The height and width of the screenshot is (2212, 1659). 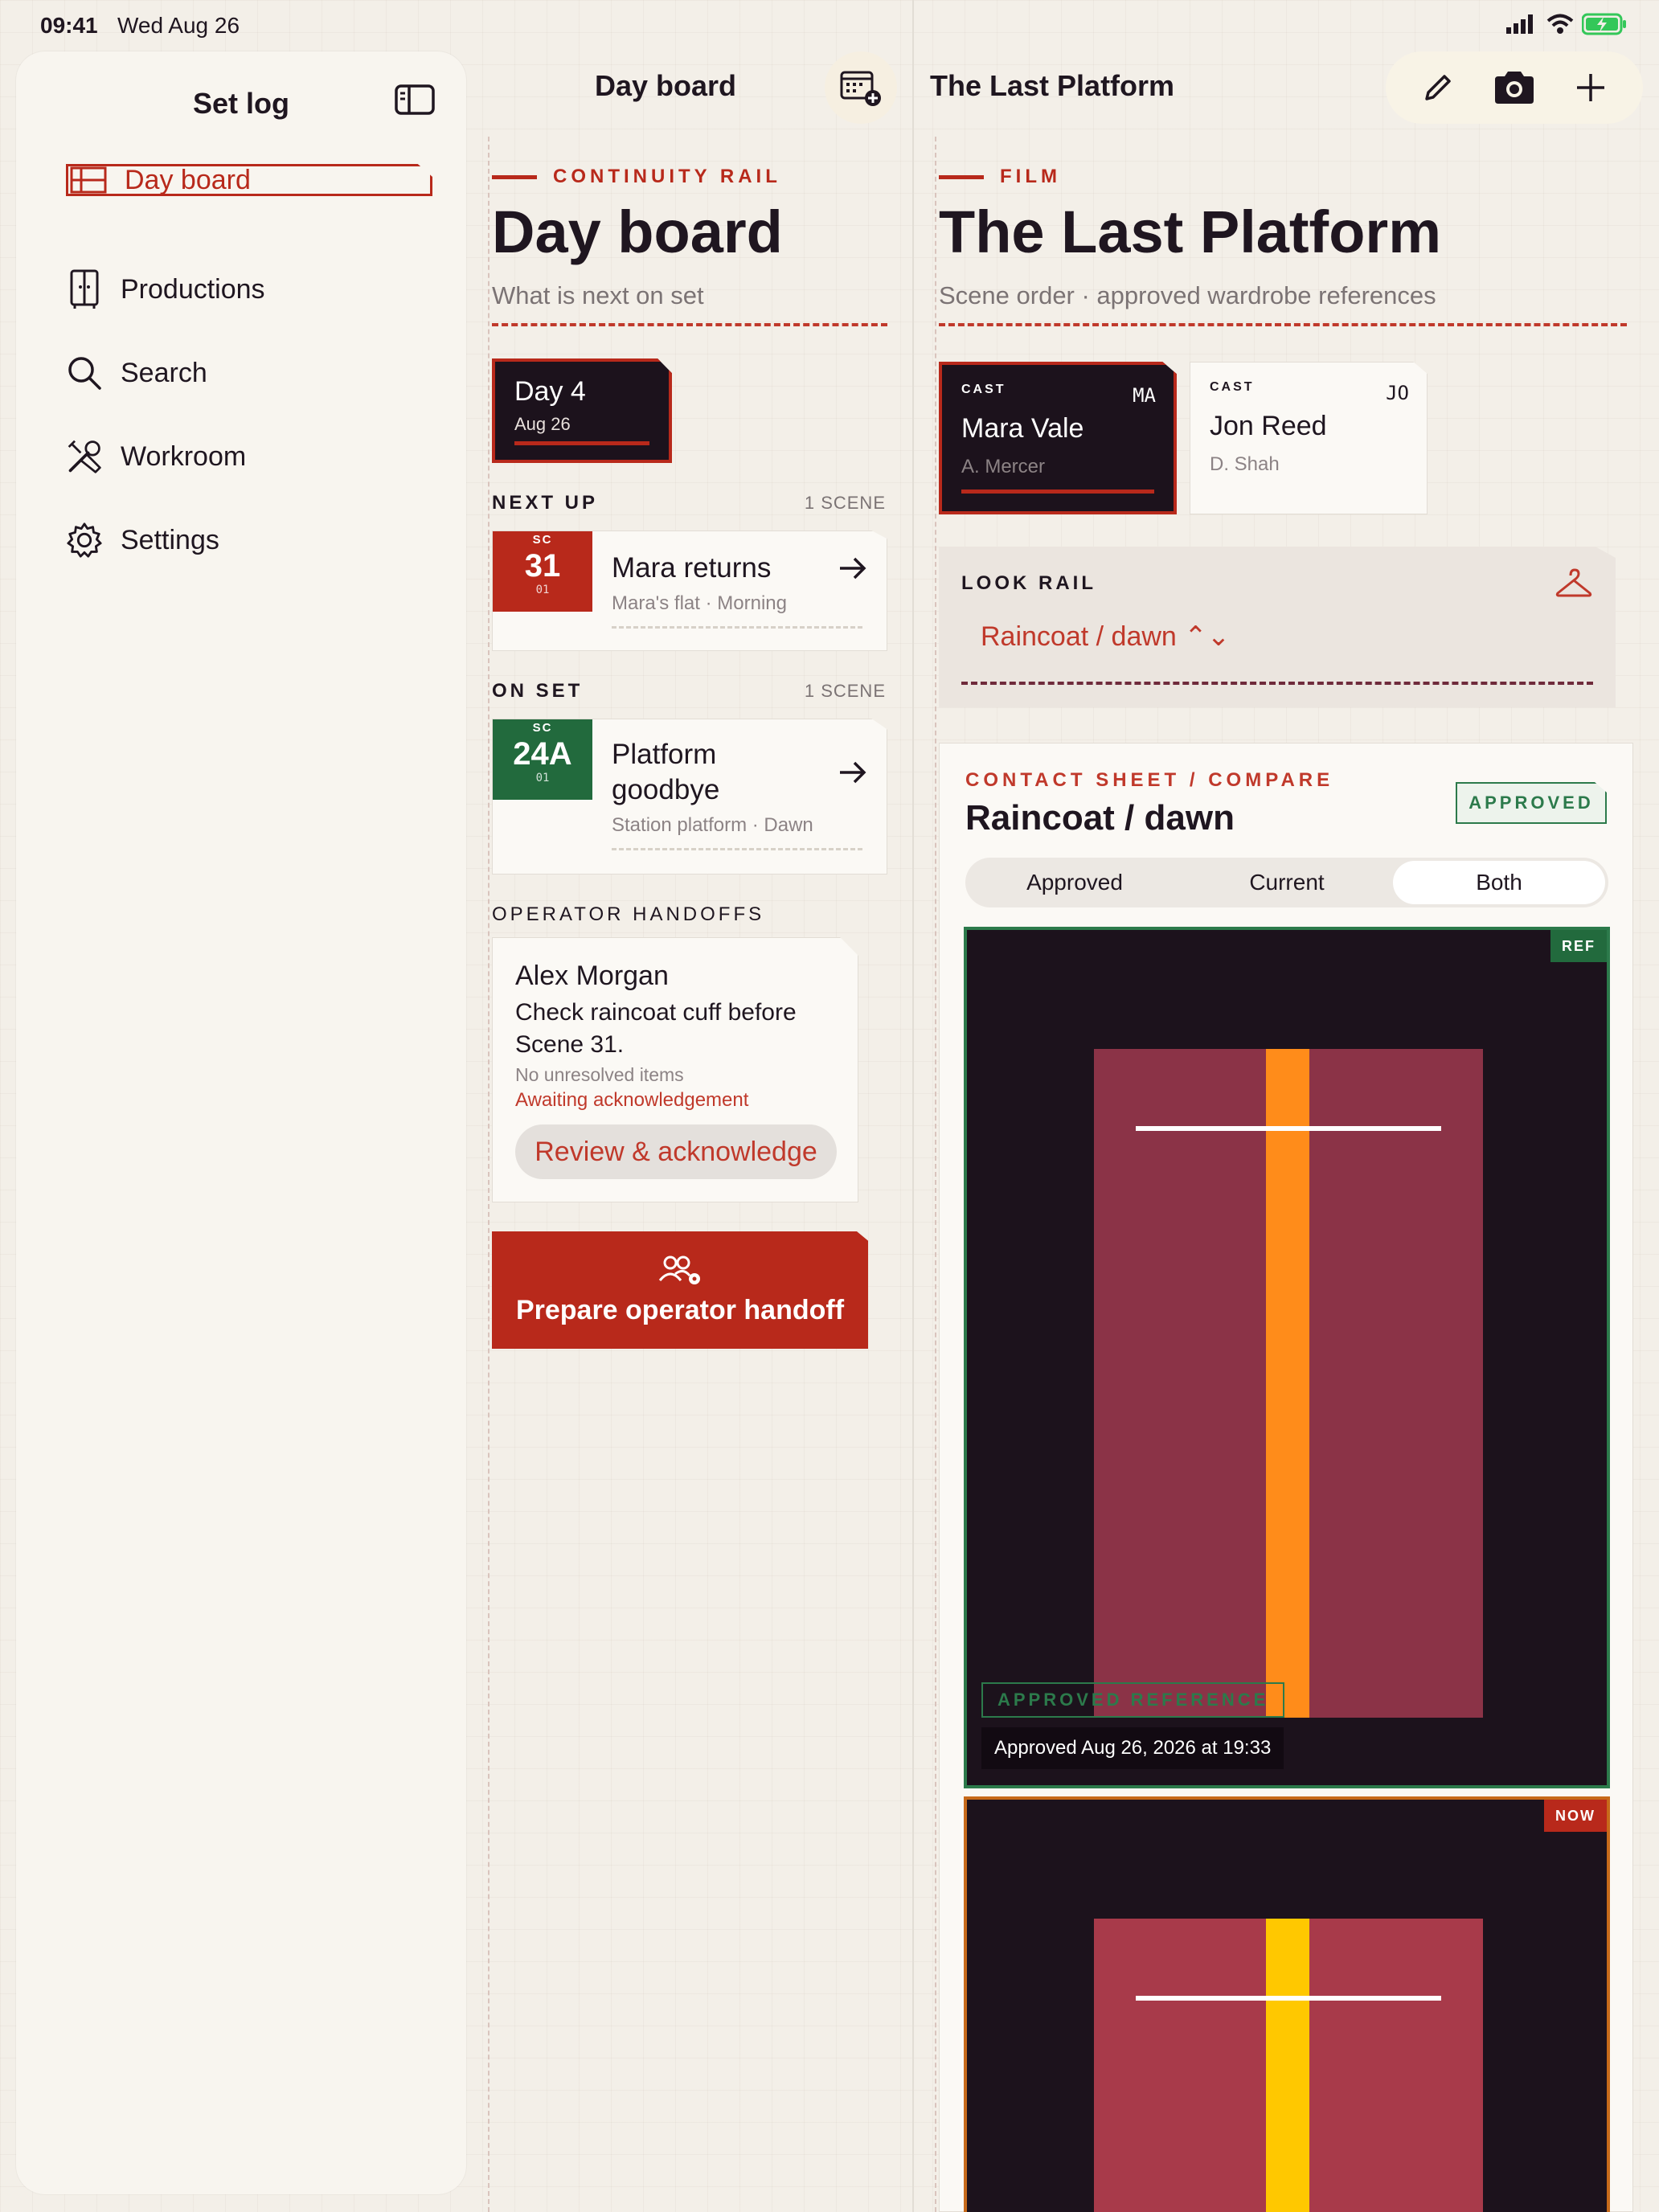 What do you see at coordinates (1397, 393) in the screenshot?
I see `cast-initials: JO` at bounding box center [1397, 393].